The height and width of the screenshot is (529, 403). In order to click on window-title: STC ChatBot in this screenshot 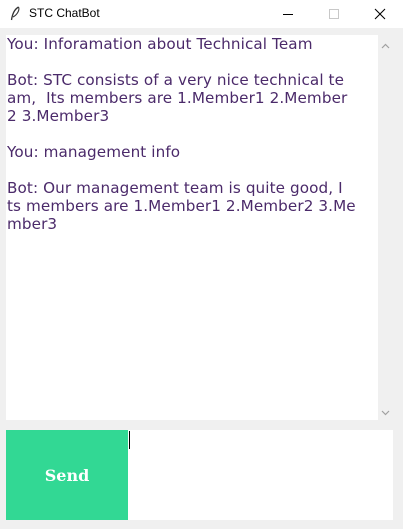, I will do `click(64, 13)`.